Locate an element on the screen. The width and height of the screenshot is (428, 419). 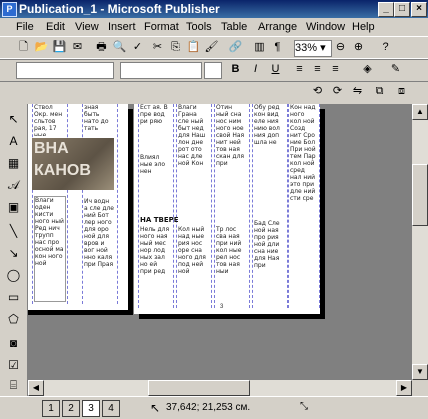
photo-caption-line-1: ВНА is located at coordinates (51, 148).